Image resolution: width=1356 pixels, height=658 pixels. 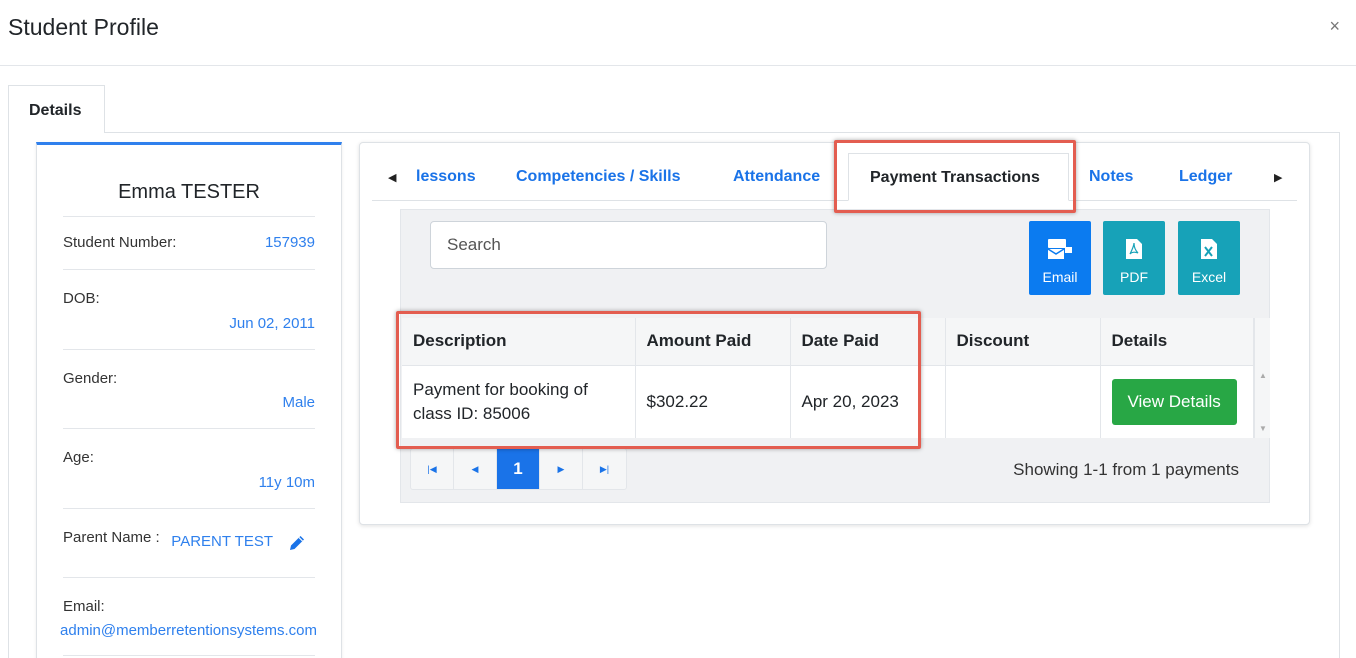 I want to click on table-scrollbar: ▲ ▼, so click(x=1262, y=378).